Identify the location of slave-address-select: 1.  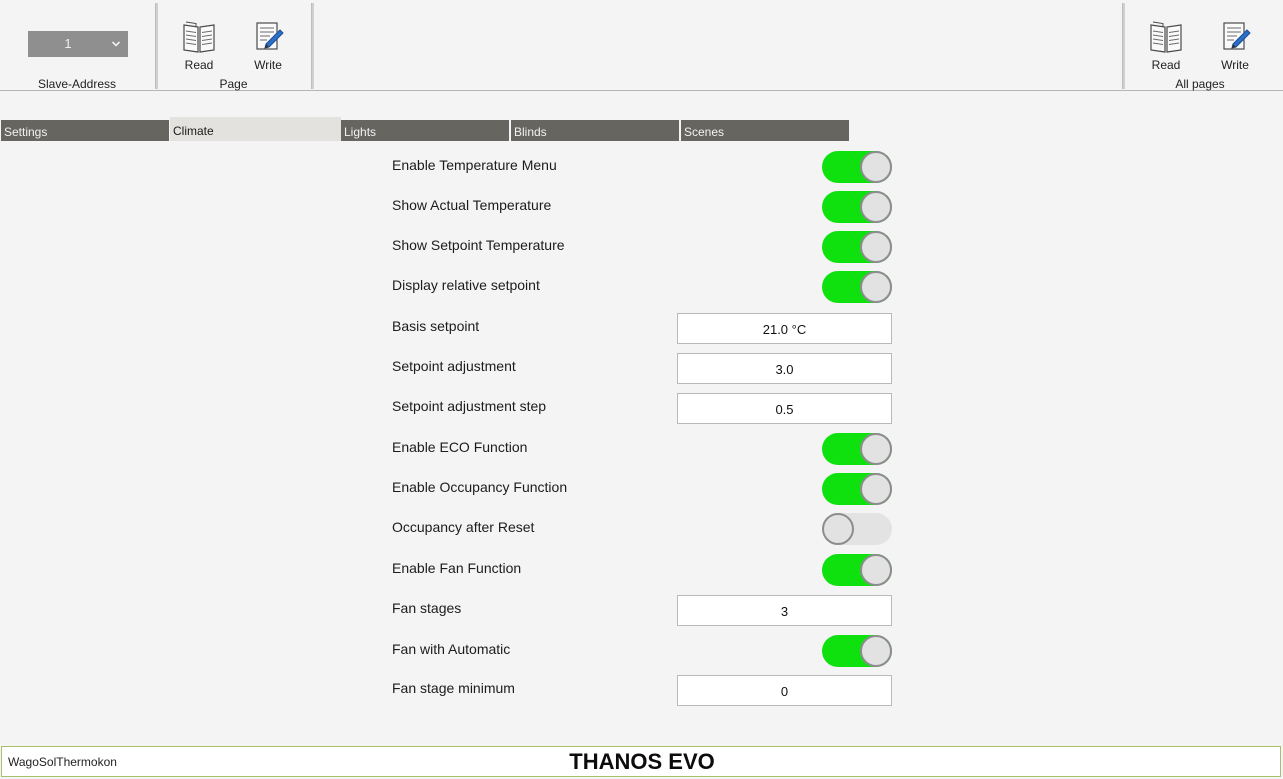
(78, 44).